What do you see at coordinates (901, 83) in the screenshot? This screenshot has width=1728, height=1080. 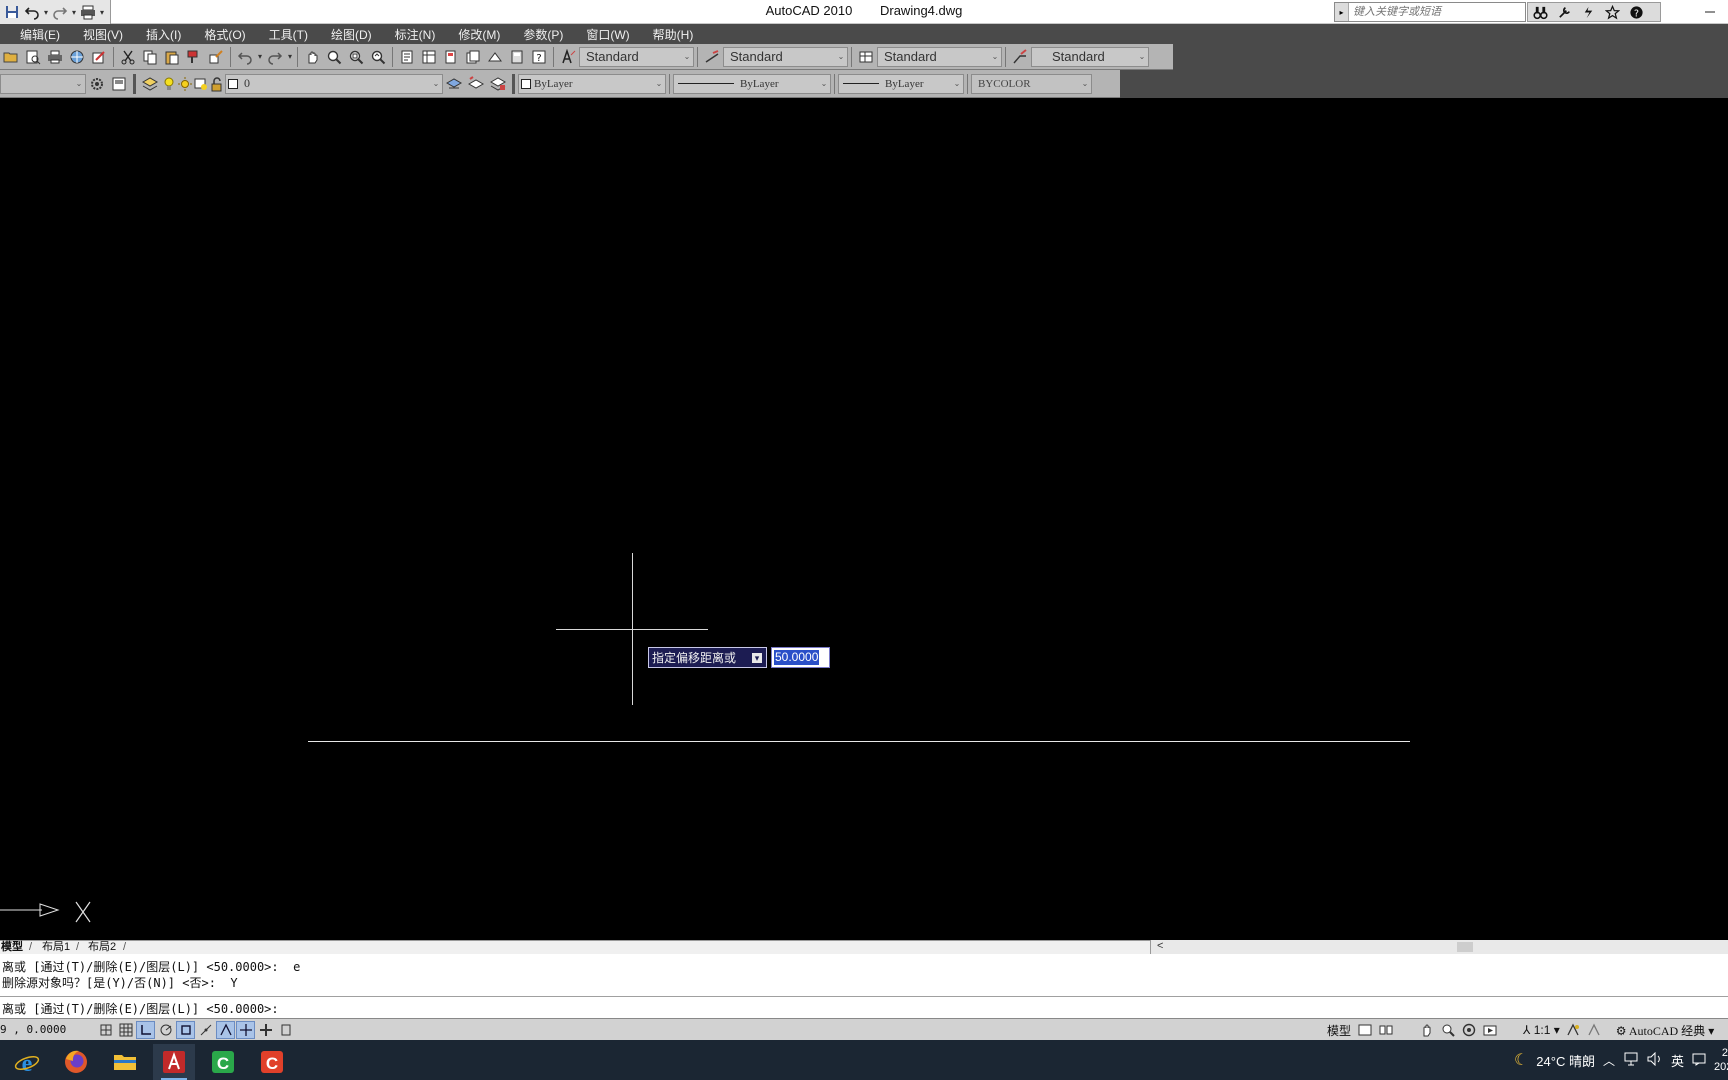 I see `lineweight-control-combo: ByLayer ⌄` at bounding box center [901, 83].